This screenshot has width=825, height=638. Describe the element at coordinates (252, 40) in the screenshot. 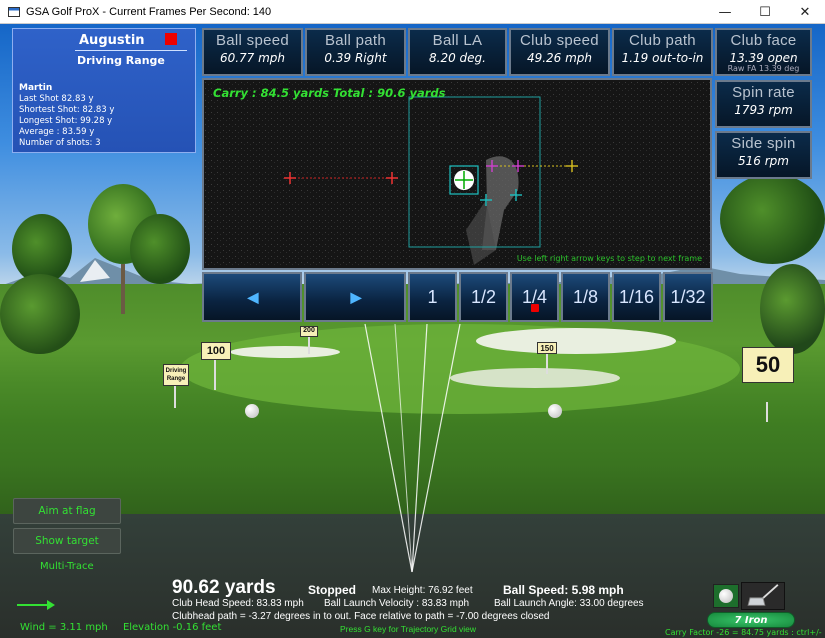

I see `stat-label: Ball speed` at that location.